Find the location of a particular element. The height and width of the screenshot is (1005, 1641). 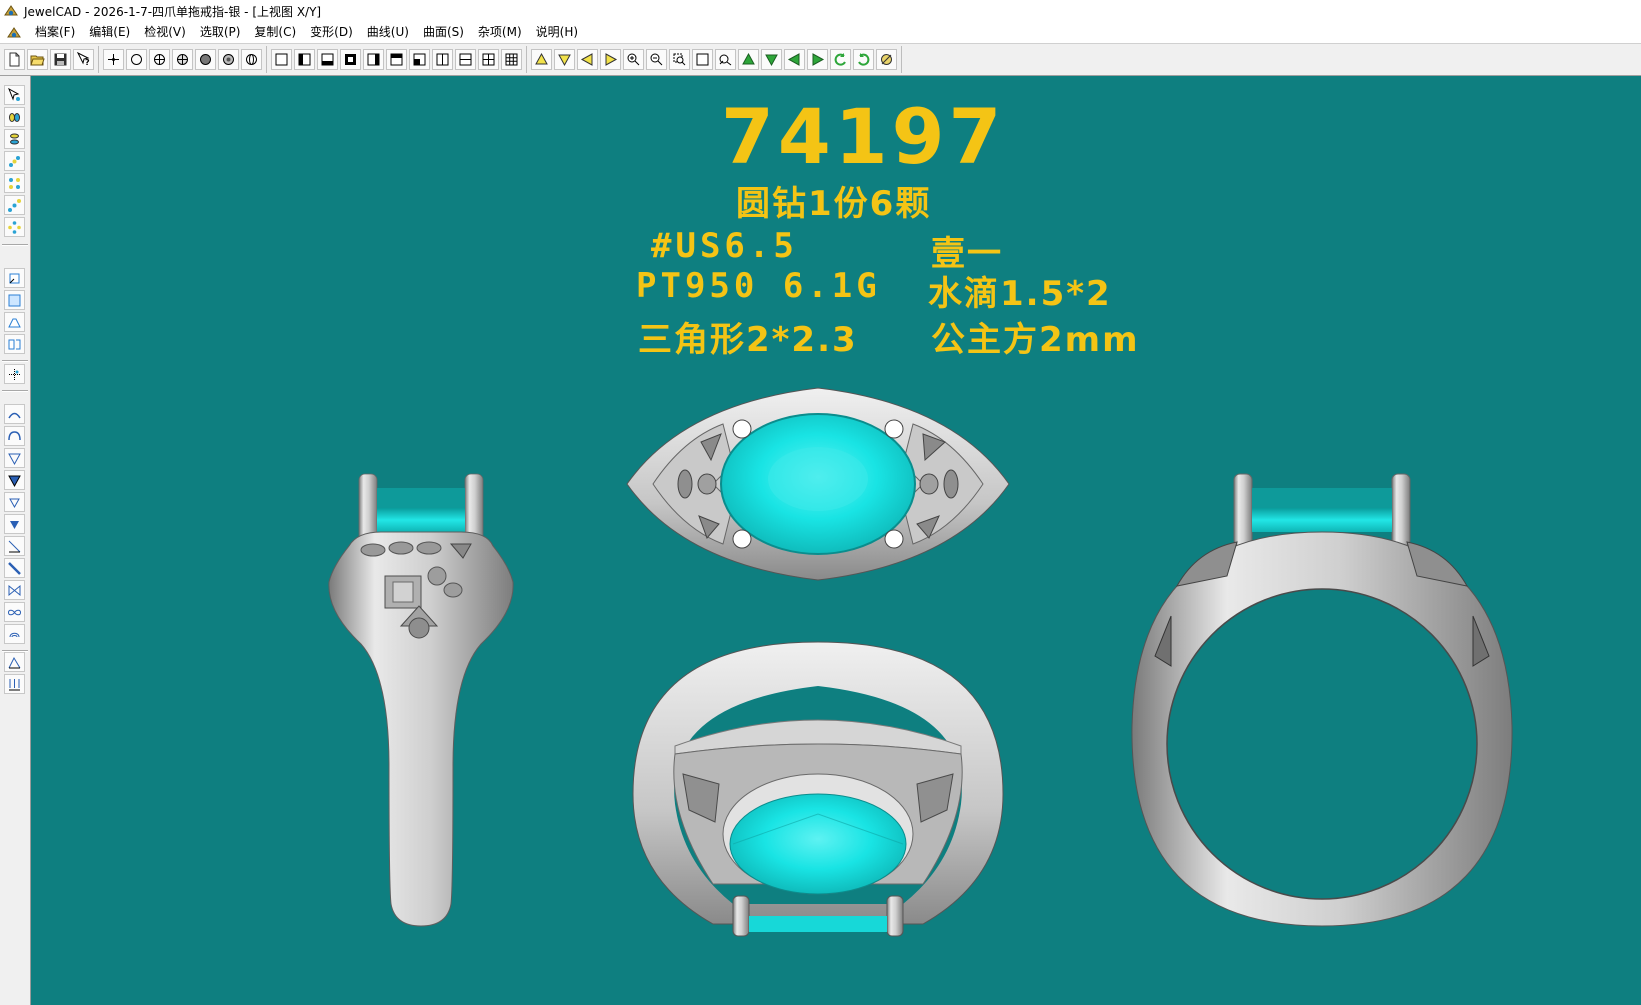

left-toolbar is located at coordinates (15, 540).